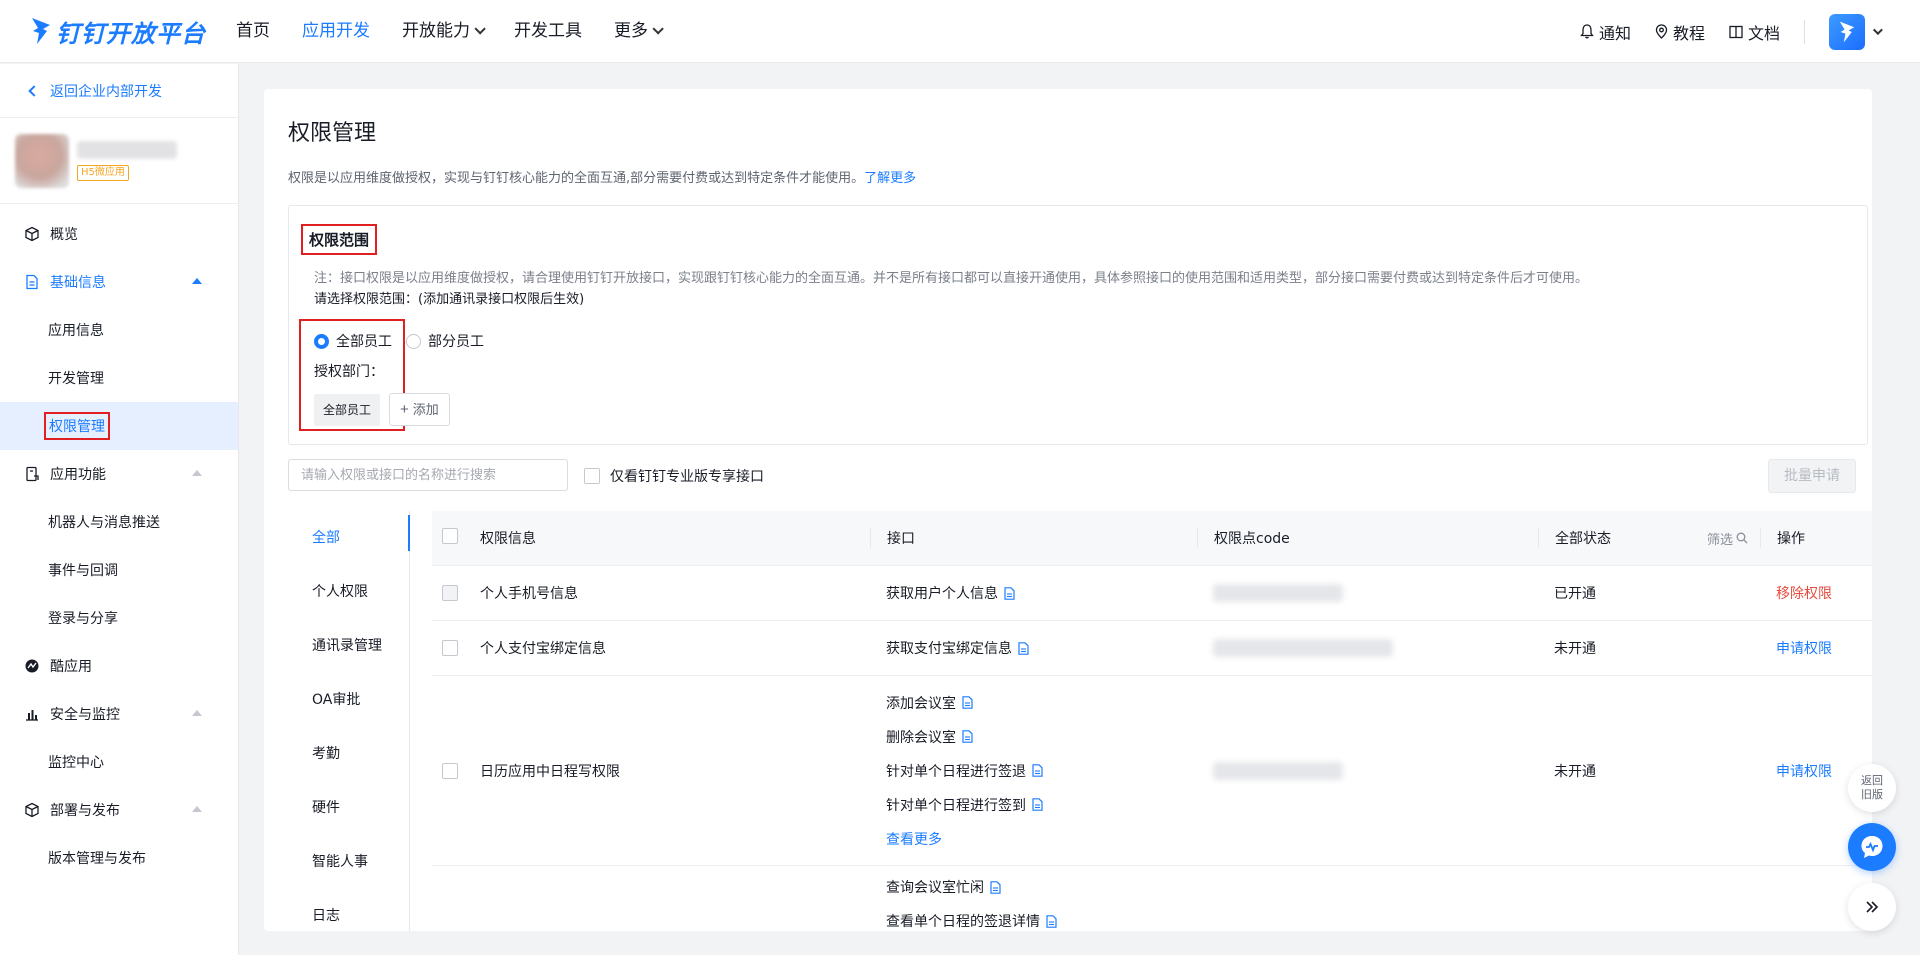 Image resolution: width=1920 pixels, height=955 pixels. I want to click on radio-partial-staff-label: 部分员工, so click(456, 342).